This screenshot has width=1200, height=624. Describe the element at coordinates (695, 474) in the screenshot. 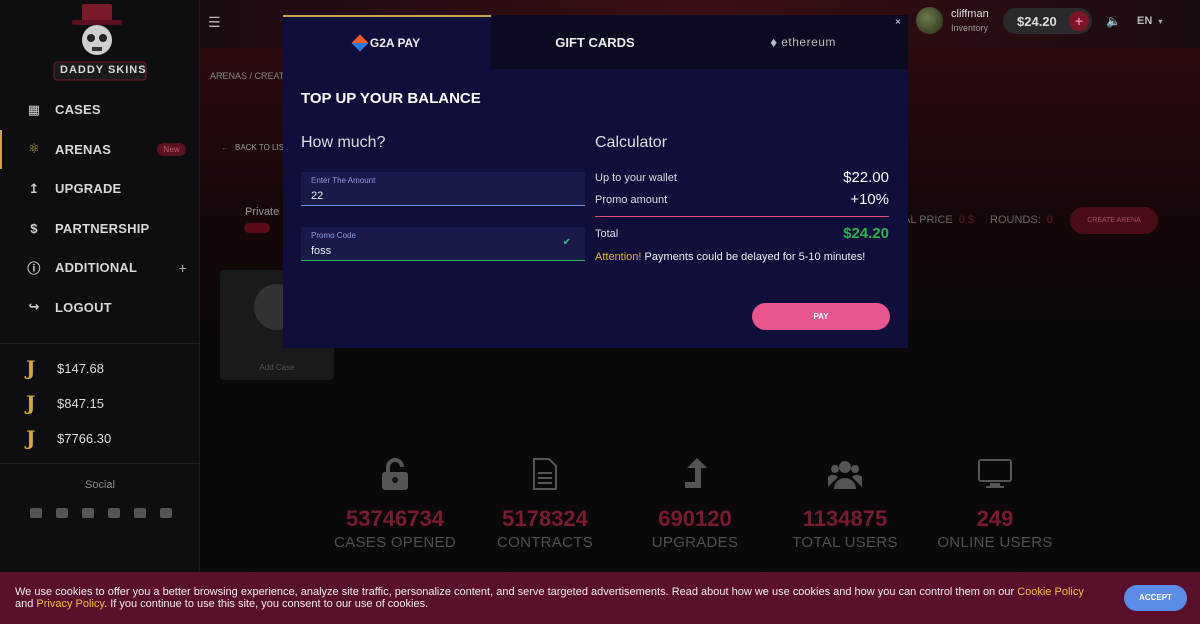

I see `upgrade-arrow-icon` at that location.